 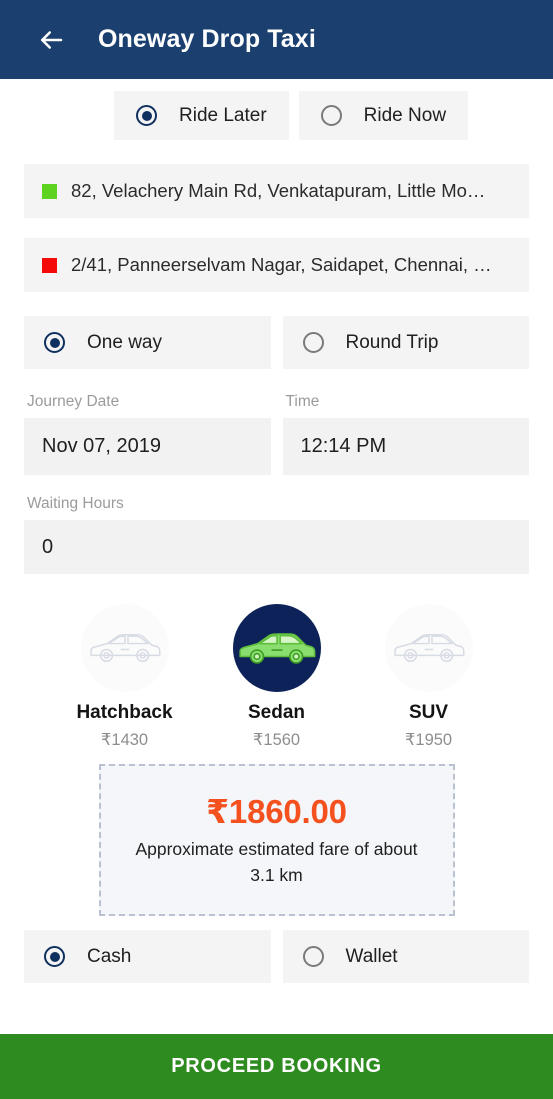 What do you see at coordinates (276, 874) in the screenshot?
I see `fare-note-line2: 3.1 km` at bounding box center [276, 874].